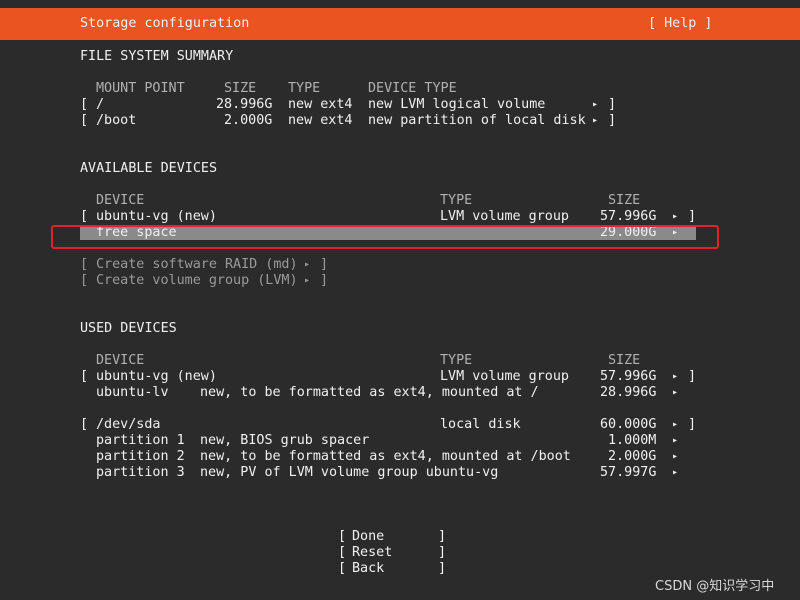 This screenshot has height=600, width=800. What do you see at coordinates (140, 472) in the screenshot?
I see `device-name: partition 3` at bounding box center [140, 472].